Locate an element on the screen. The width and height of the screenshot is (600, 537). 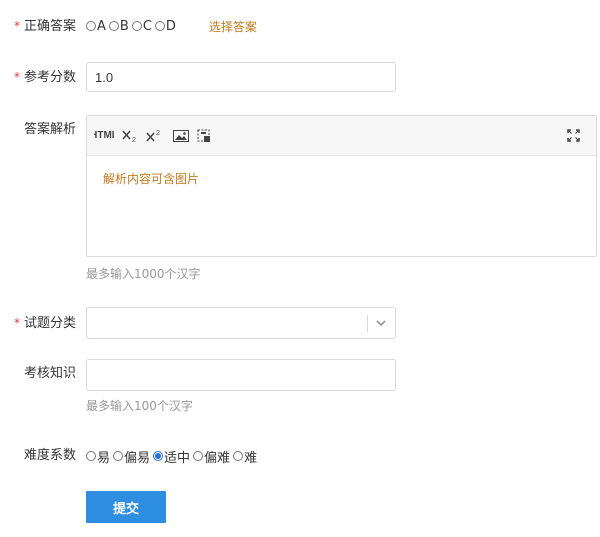
difficulty-option-hard: 难 is located at coordinates (245, 456).